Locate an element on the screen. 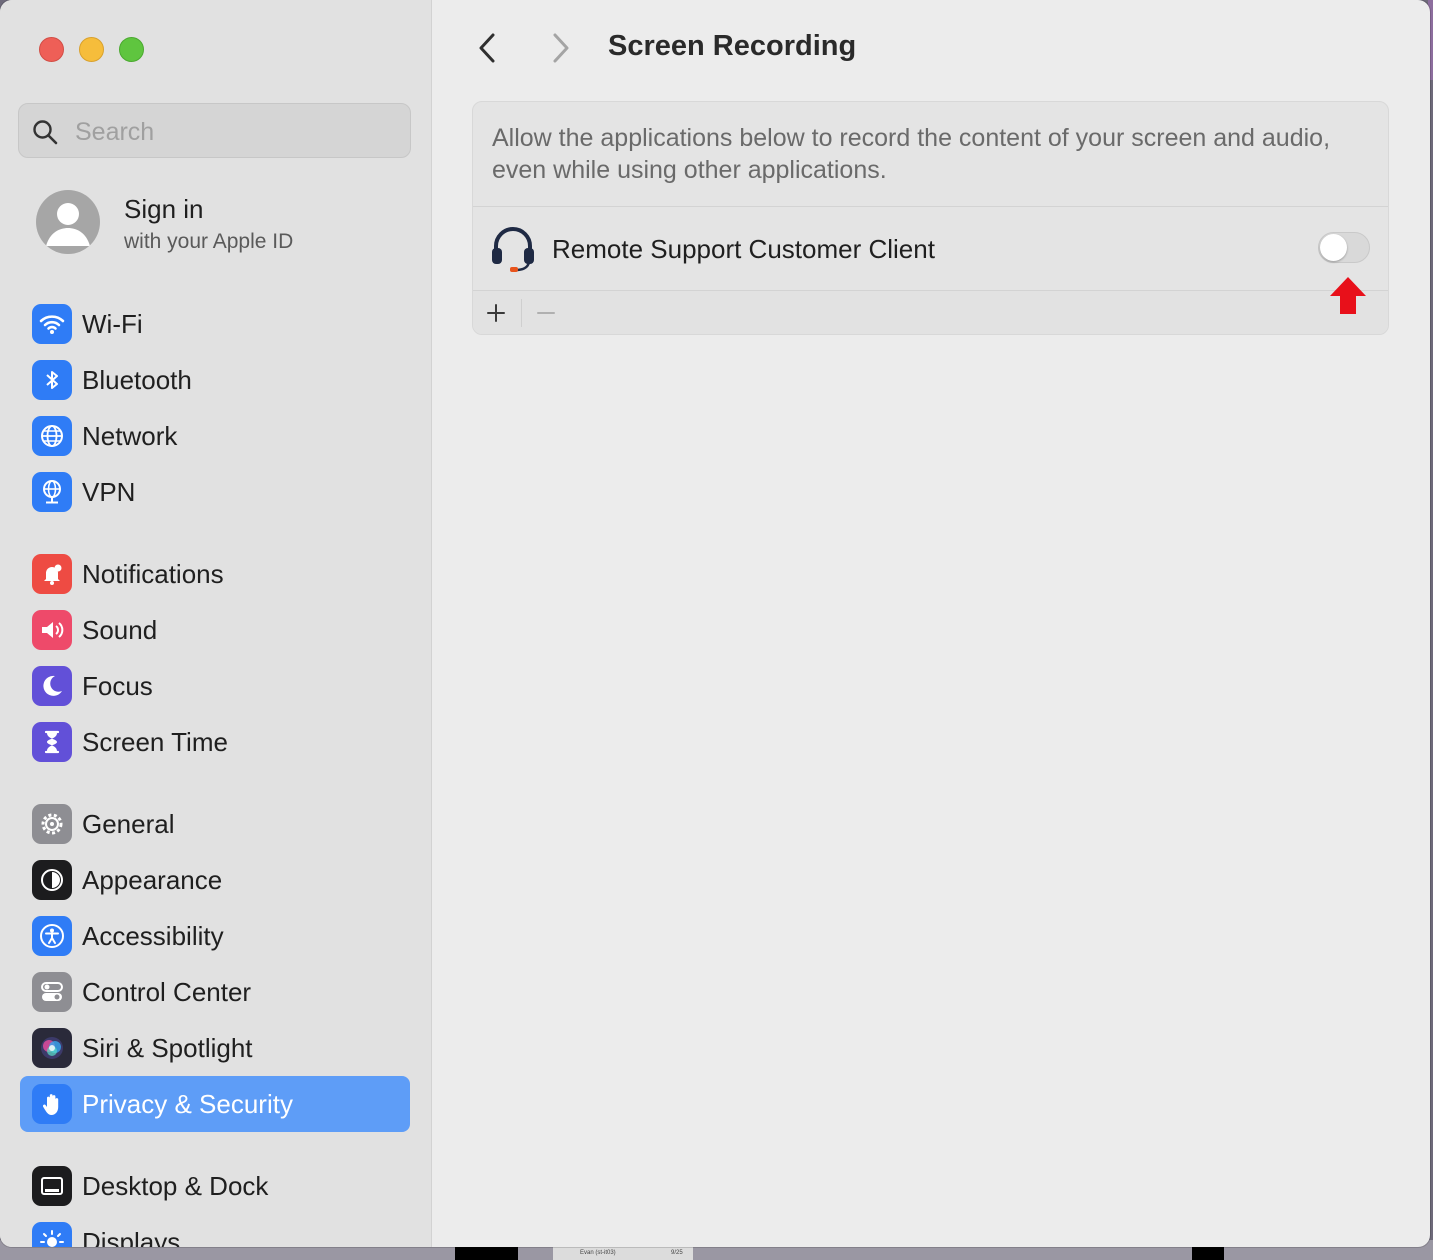 Image resolution: width=1433 pixels, height=1260 pixels. back-button is located at coordinates (488, 48).